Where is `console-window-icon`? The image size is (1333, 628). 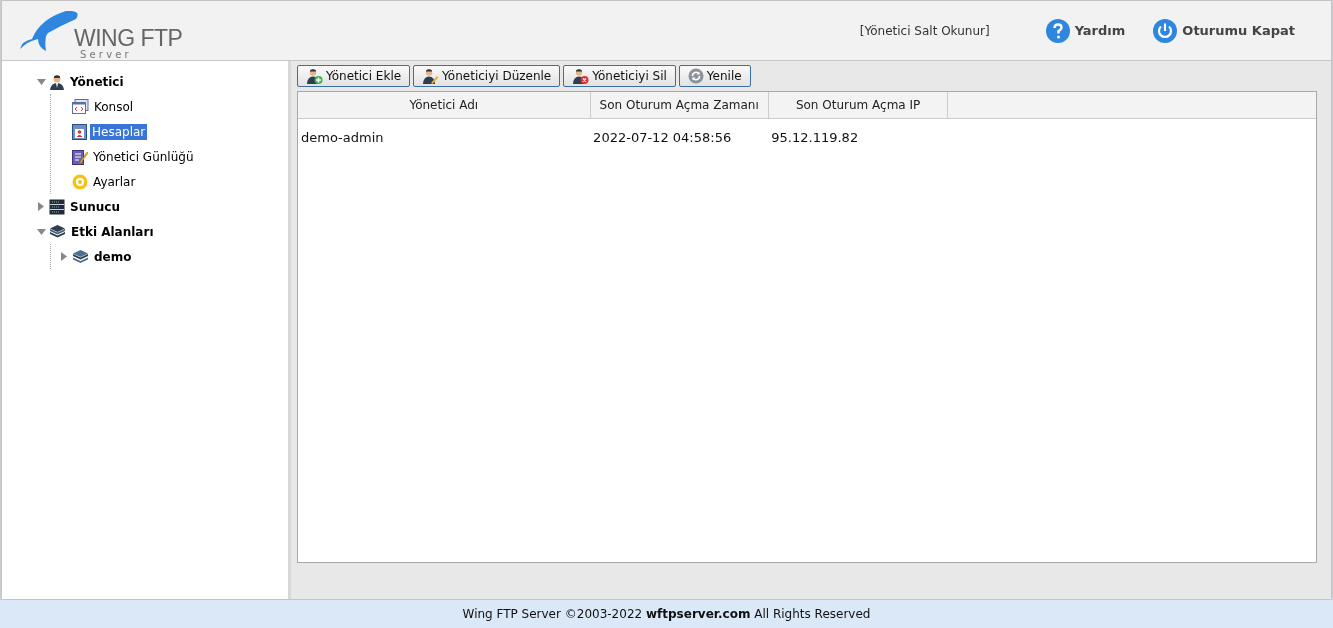 console-window-icon is located at coordinates (80, 106).